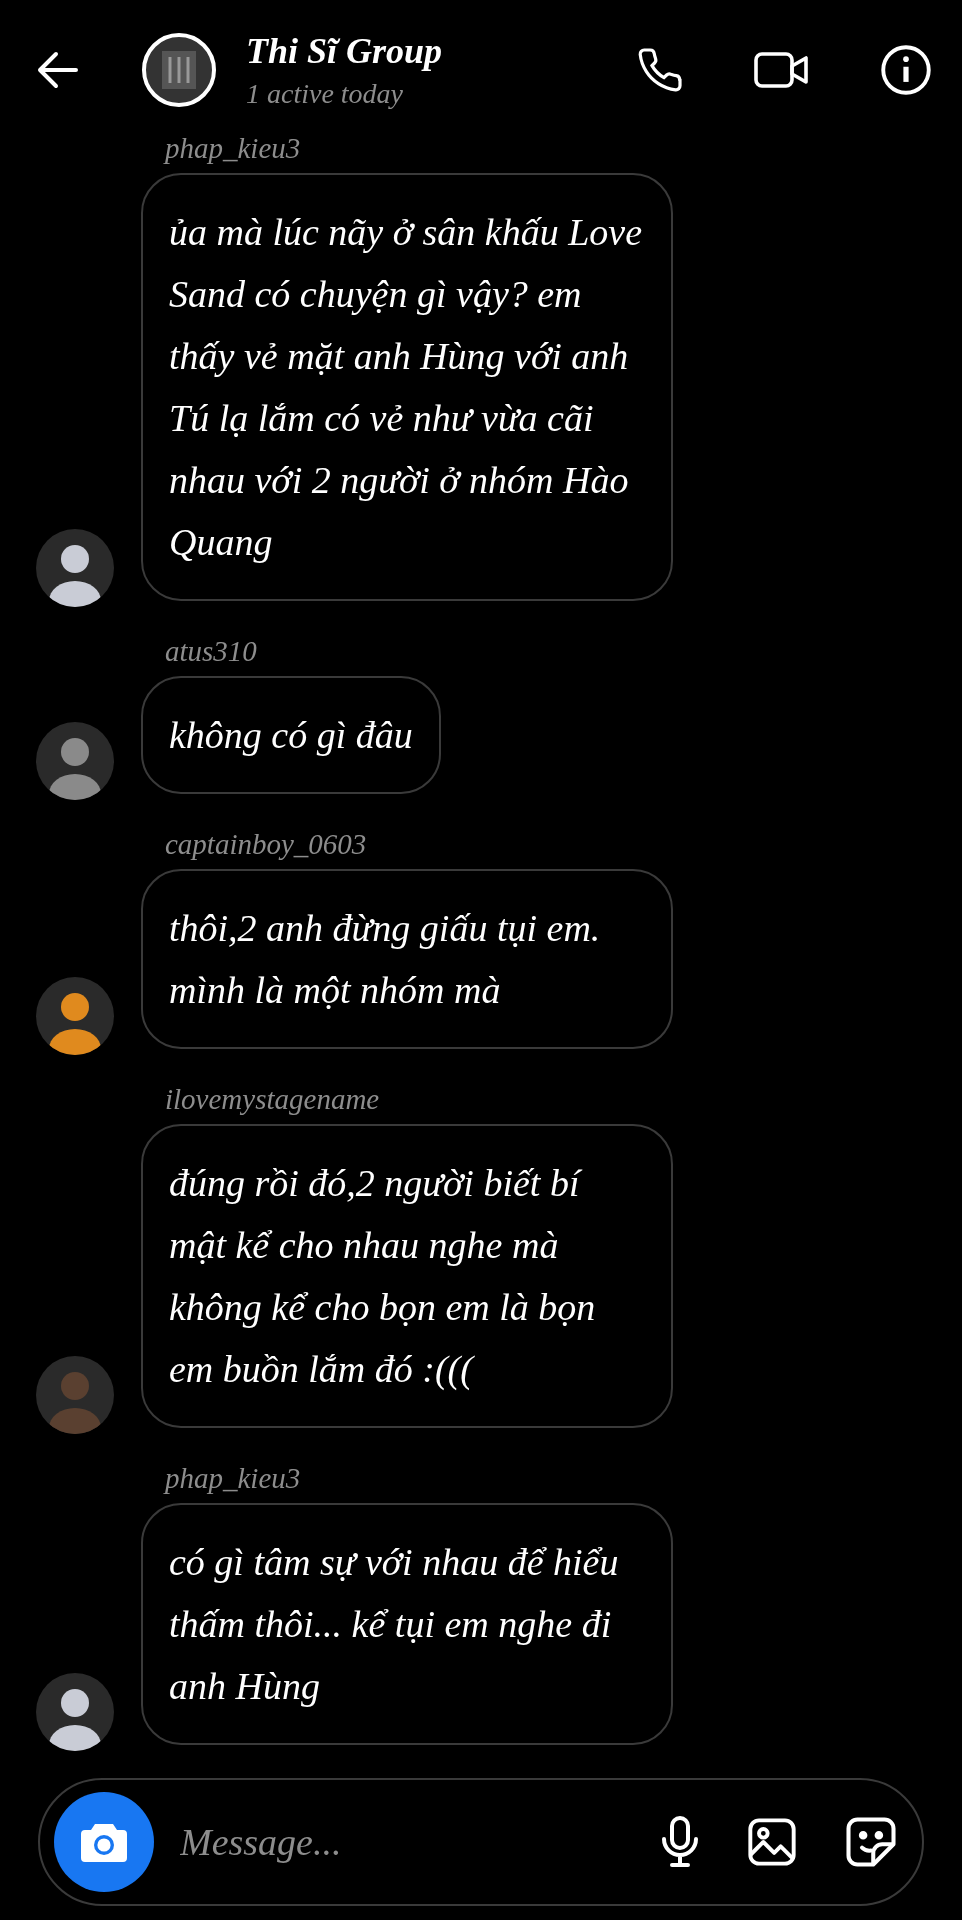  What do you see at coordinates (906, 70) in the screenshot?
I see `info-icon` at bounding box center [906, 70].